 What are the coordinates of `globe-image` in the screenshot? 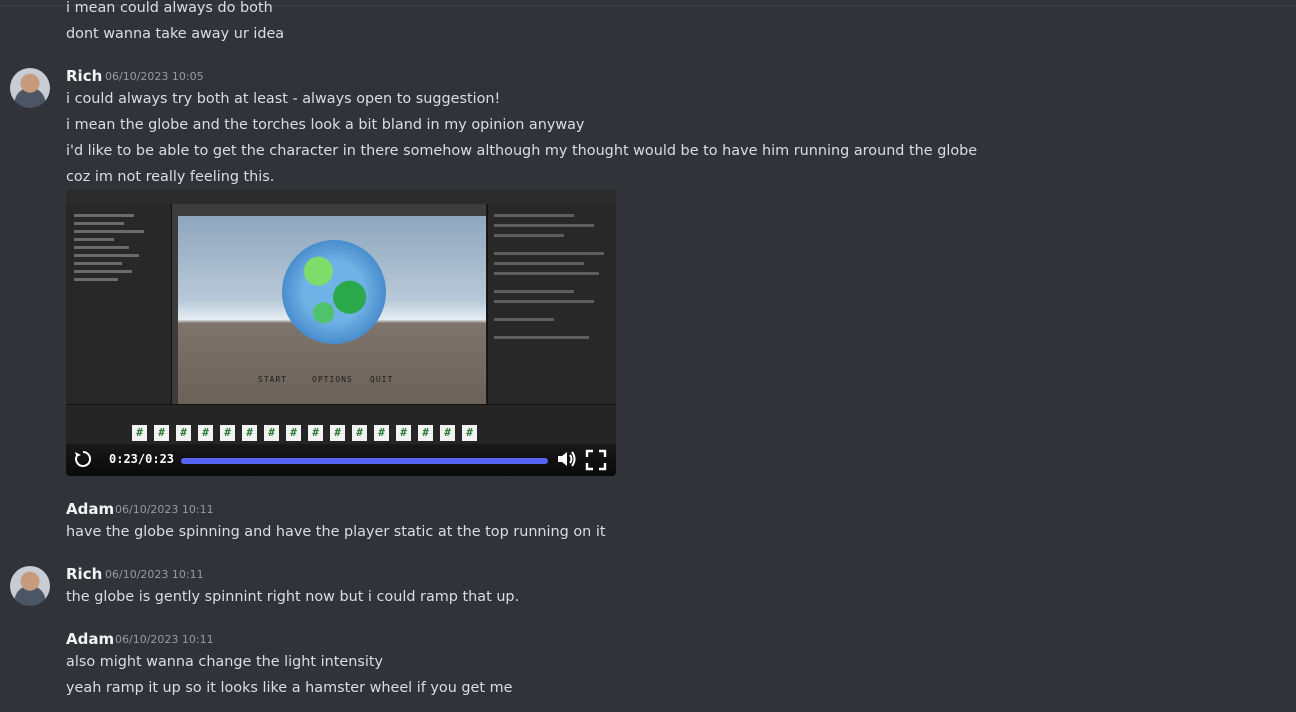 It's located at (334, 292).